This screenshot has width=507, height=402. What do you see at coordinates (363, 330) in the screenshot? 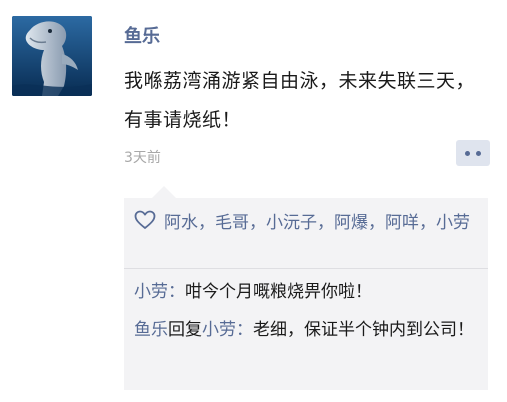
I see `comment-text: 老细，保证半个钟内到公司！` at bounding box center [363, 330].